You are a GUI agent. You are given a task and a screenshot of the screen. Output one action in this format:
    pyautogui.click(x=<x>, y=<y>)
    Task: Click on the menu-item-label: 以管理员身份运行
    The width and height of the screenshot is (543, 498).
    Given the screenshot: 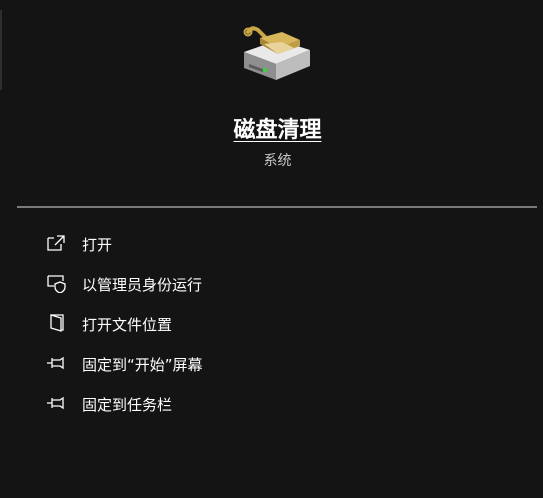 What is the action you would take?
    pyautogui.click(x=142, y=284)
    